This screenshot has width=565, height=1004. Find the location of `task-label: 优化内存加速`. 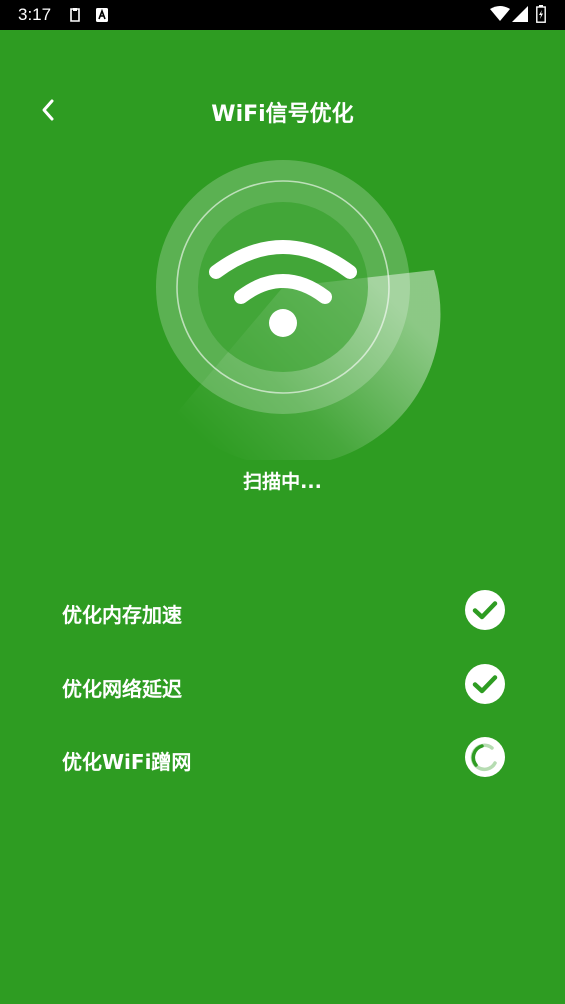

task-label: 优化内存加速 is located at coordinates (122, 615).